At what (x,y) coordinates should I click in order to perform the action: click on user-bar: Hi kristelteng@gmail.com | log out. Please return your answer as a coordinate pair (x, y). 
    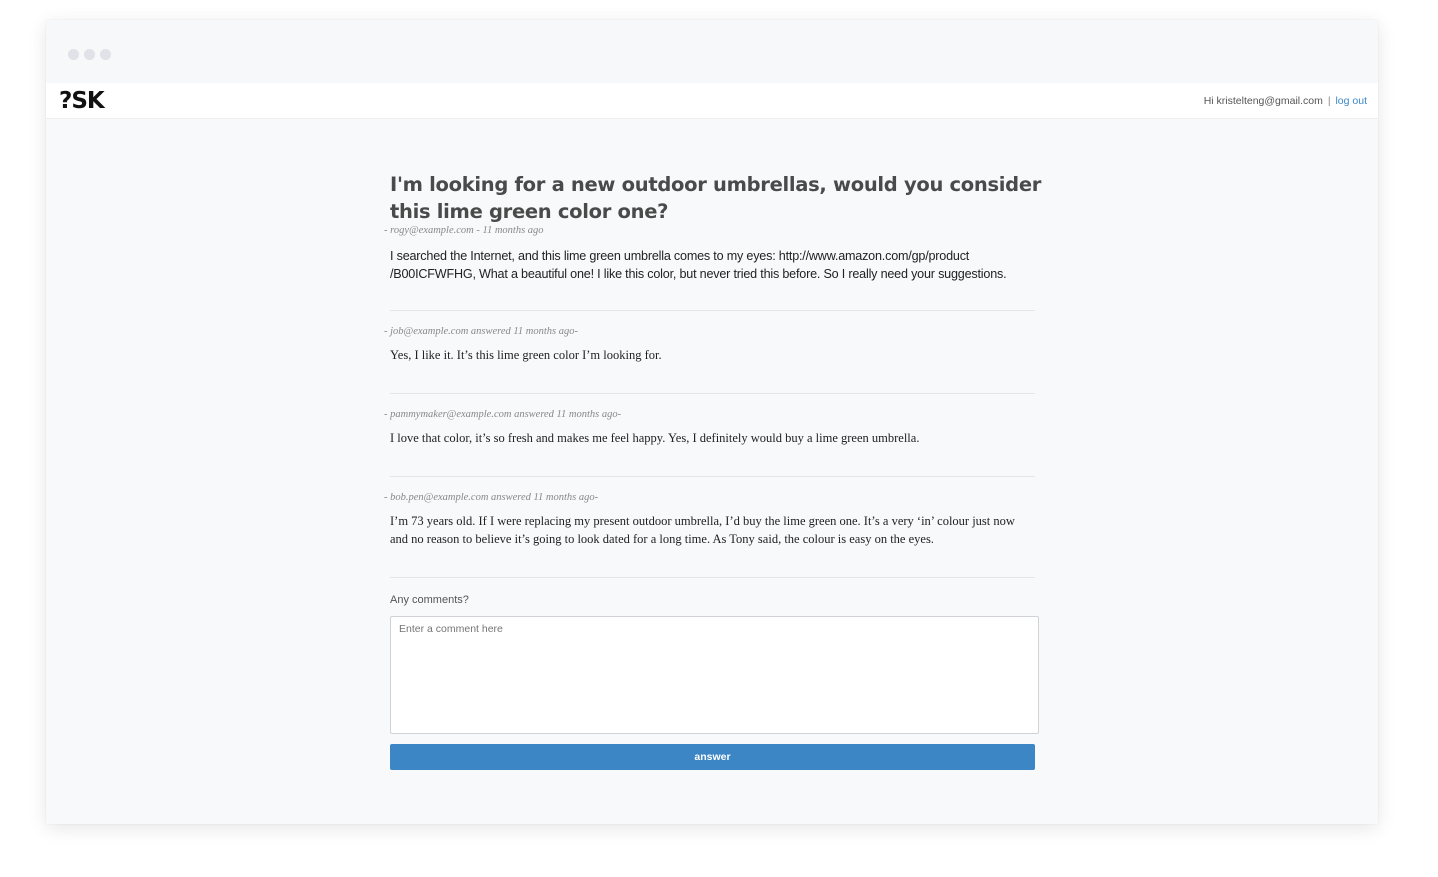
    Looking at the image, I should click on (1285, 101).